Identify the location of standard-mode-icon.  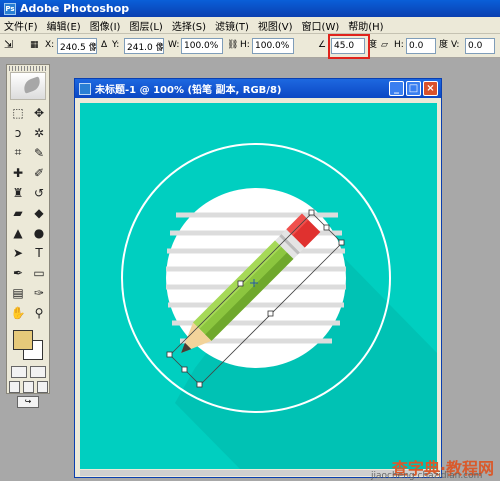
(18, 372).